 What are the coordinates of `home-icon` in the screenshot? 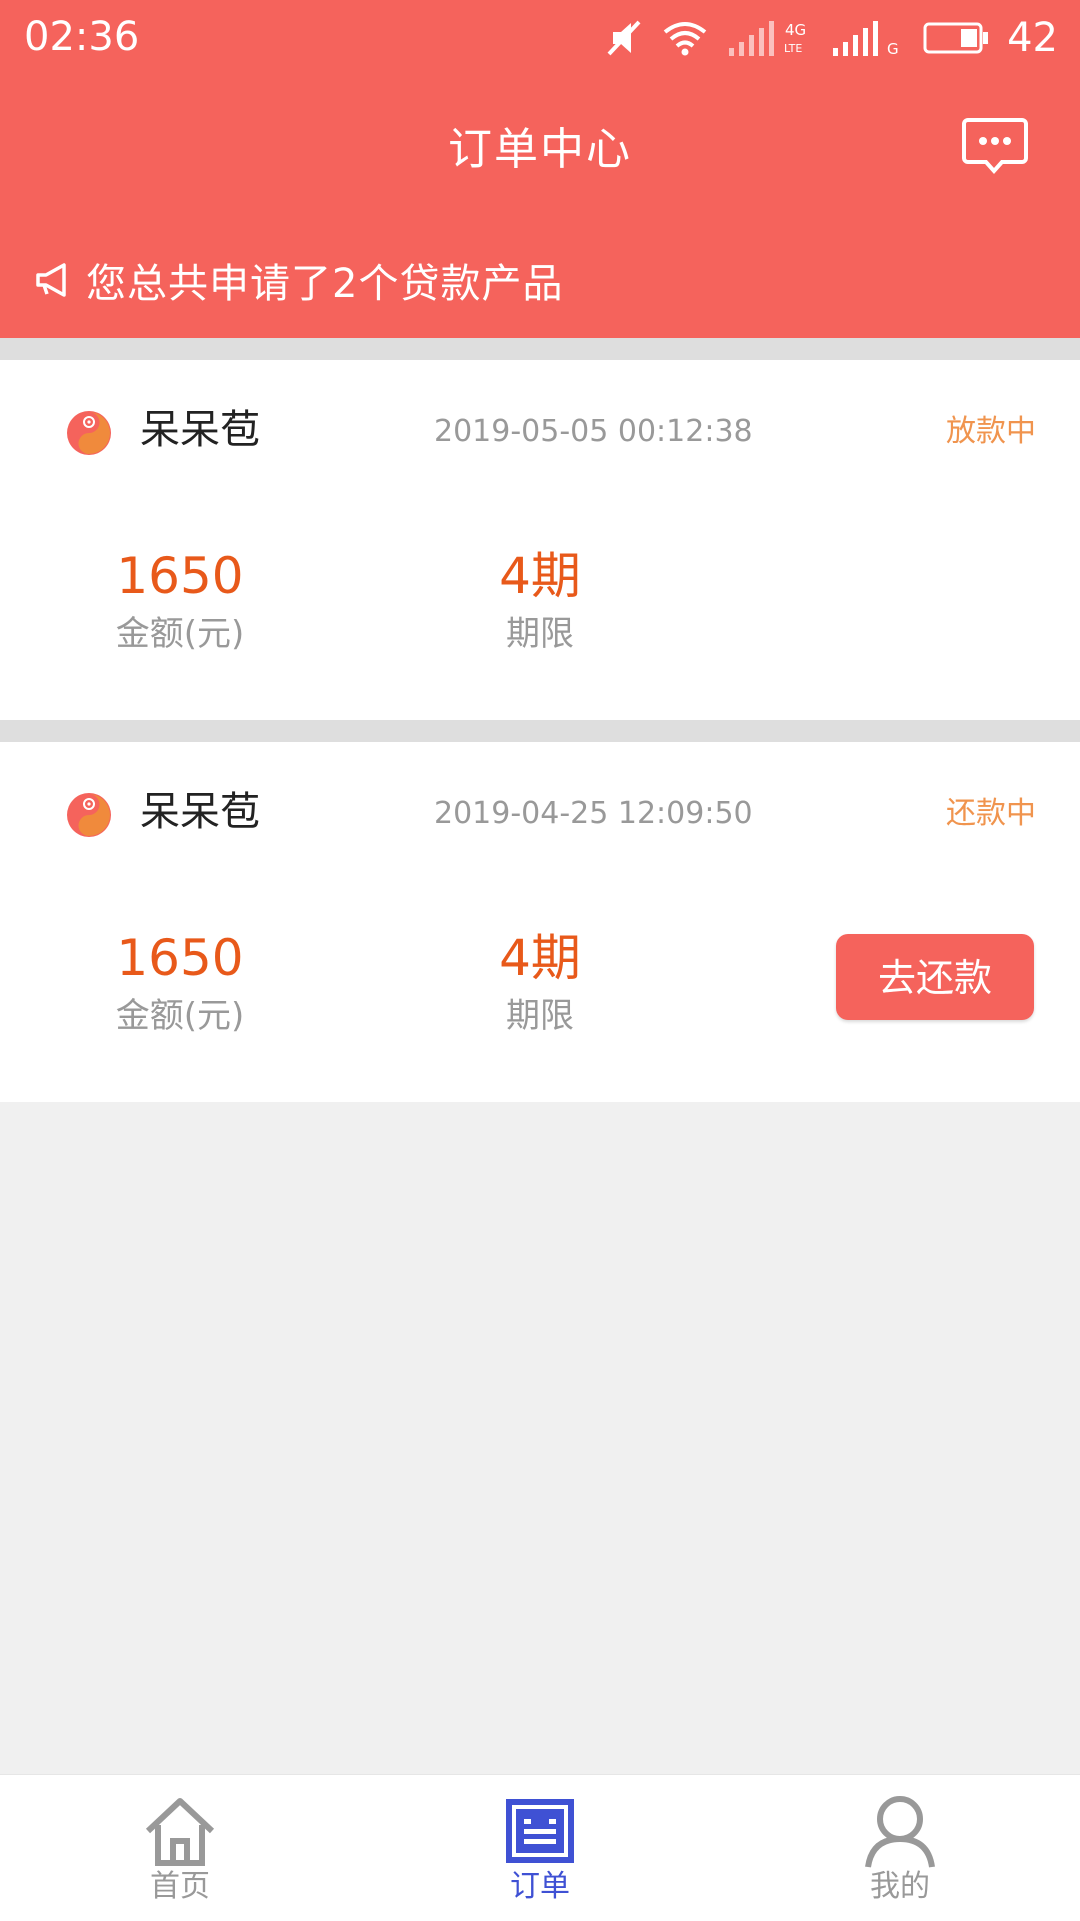 It's located at (180, 1832).